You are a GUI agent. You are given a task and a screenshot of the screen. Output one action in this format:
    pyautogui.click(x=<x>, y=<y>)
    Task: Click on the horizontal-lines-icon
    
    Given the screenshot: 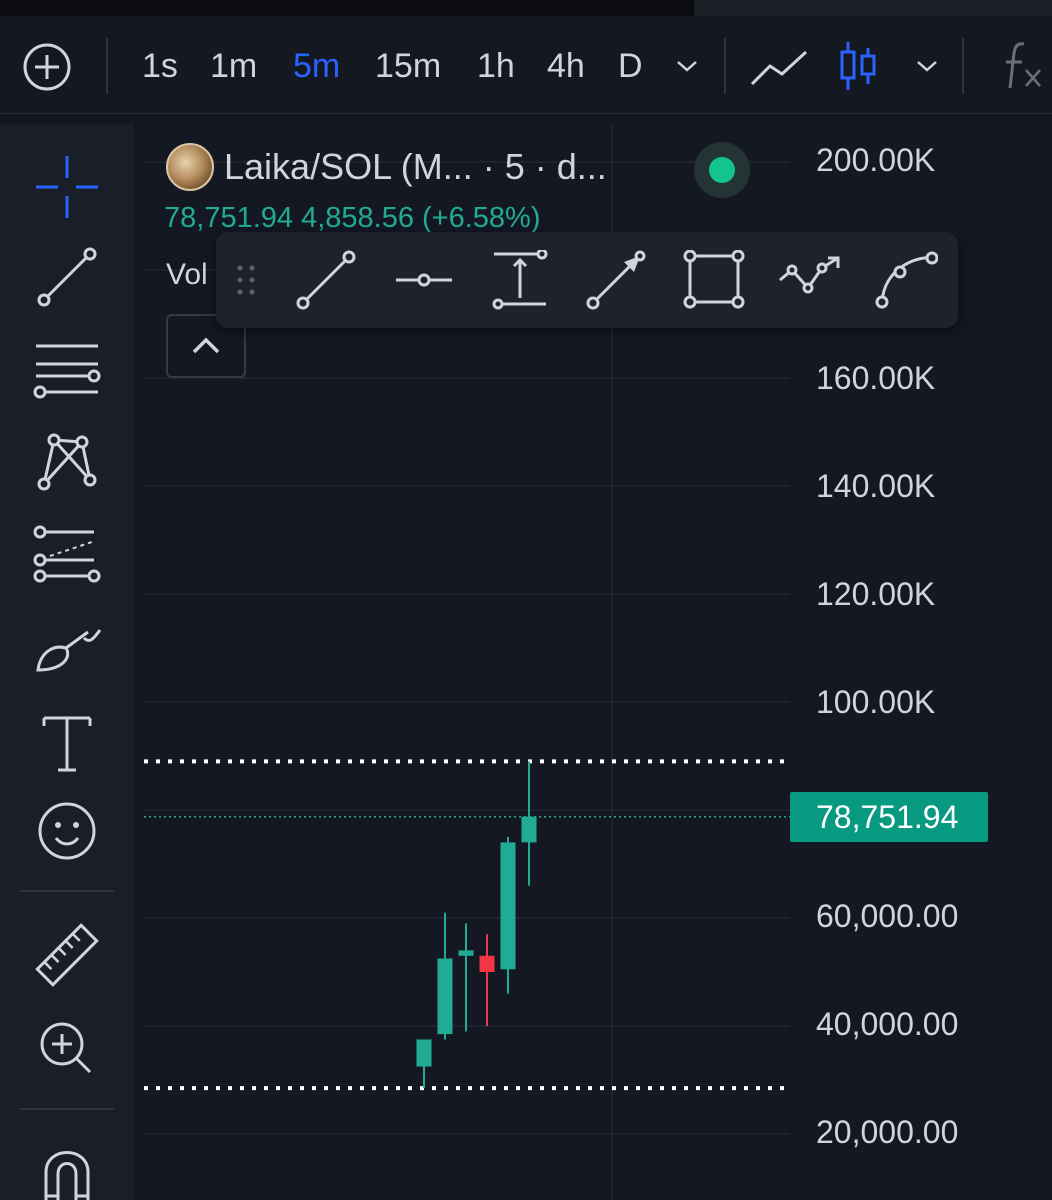 What is the action you would take?
    pyautogui.click(x=67, y=367)
    